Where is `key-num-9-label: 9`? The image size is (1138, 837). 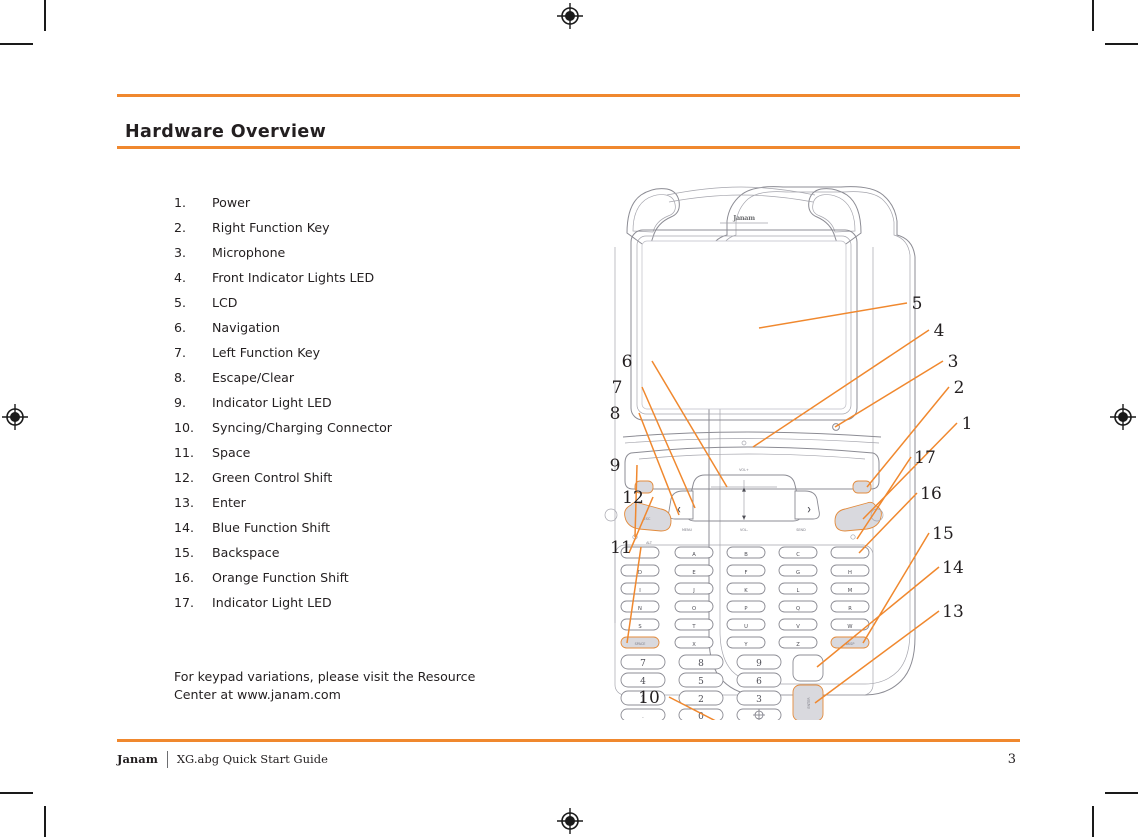 key-num-9-label: 9 is located at coordinates (759, 664).